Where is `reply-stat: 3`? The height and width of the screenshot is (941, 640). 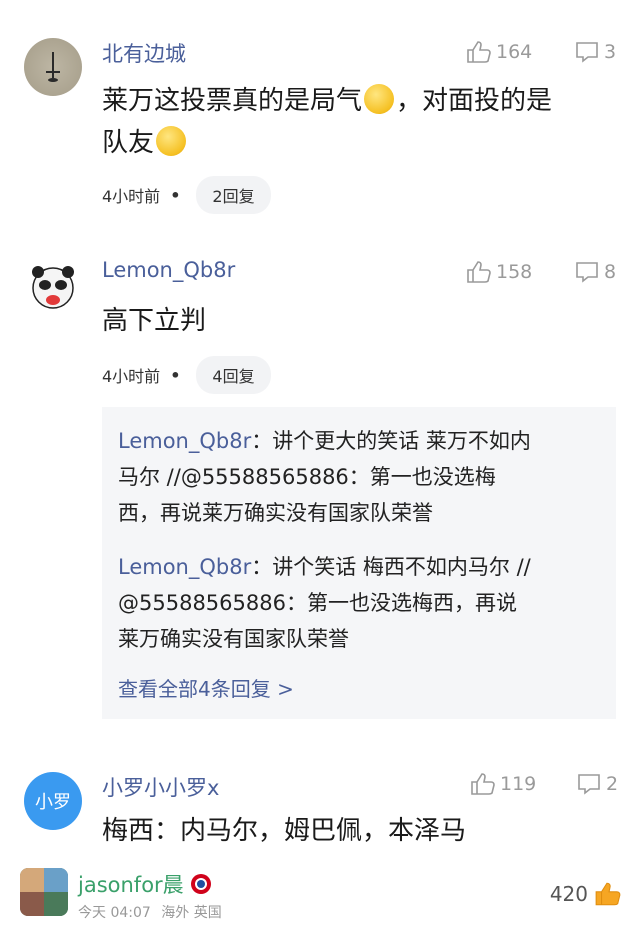
reply-stat: 3 is located at coordinates (595, 52).